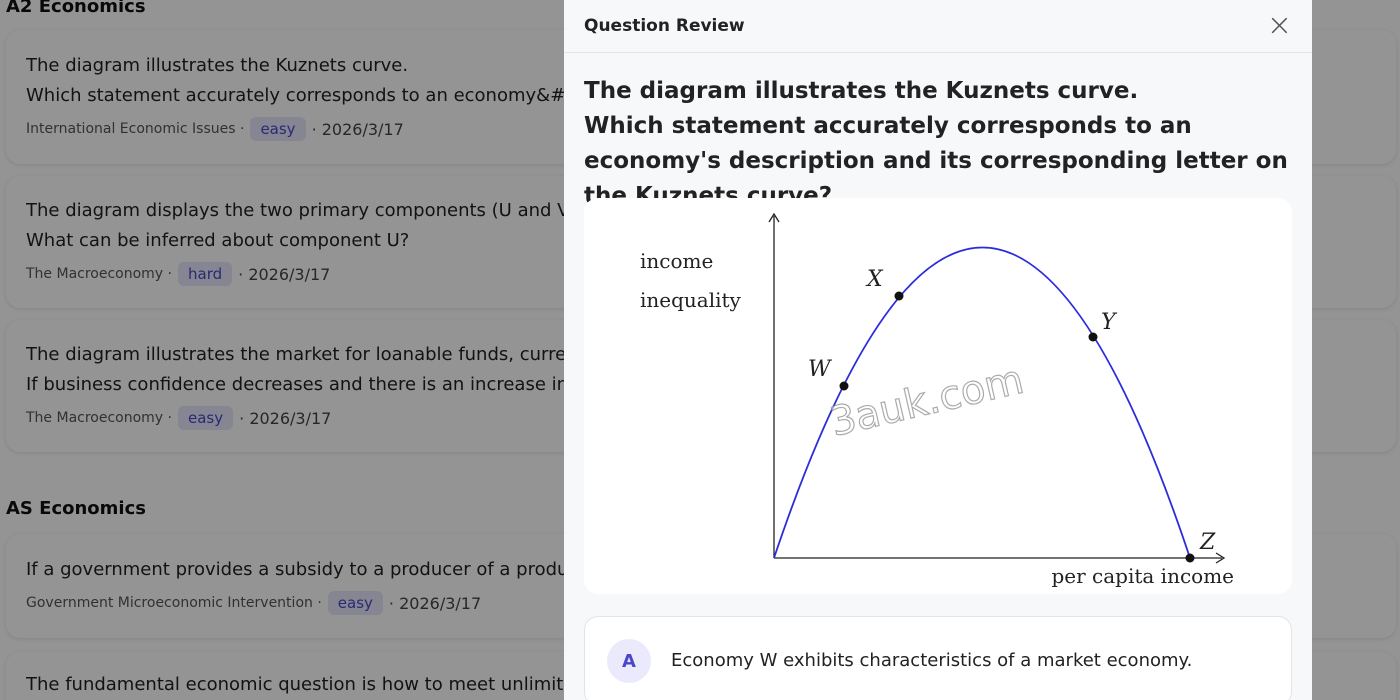 This screenshot has height=700, width=1400. Describe the element at coordinates (1207, 542) in the screenshot. I see `label-z: Z` at that location.